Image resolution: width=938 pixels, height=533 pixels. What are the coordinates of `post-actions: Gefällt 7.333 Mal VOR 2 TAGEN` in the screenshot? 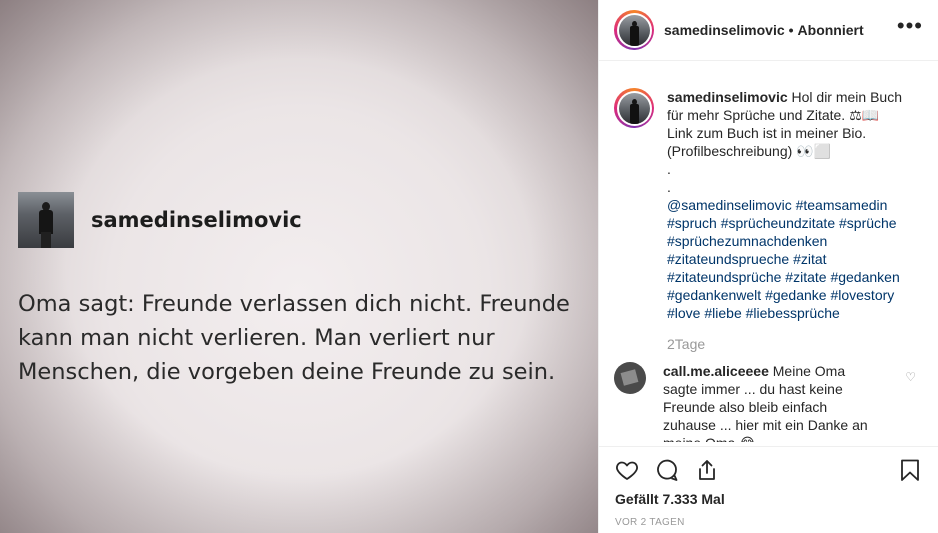 It's located at (768, 487).